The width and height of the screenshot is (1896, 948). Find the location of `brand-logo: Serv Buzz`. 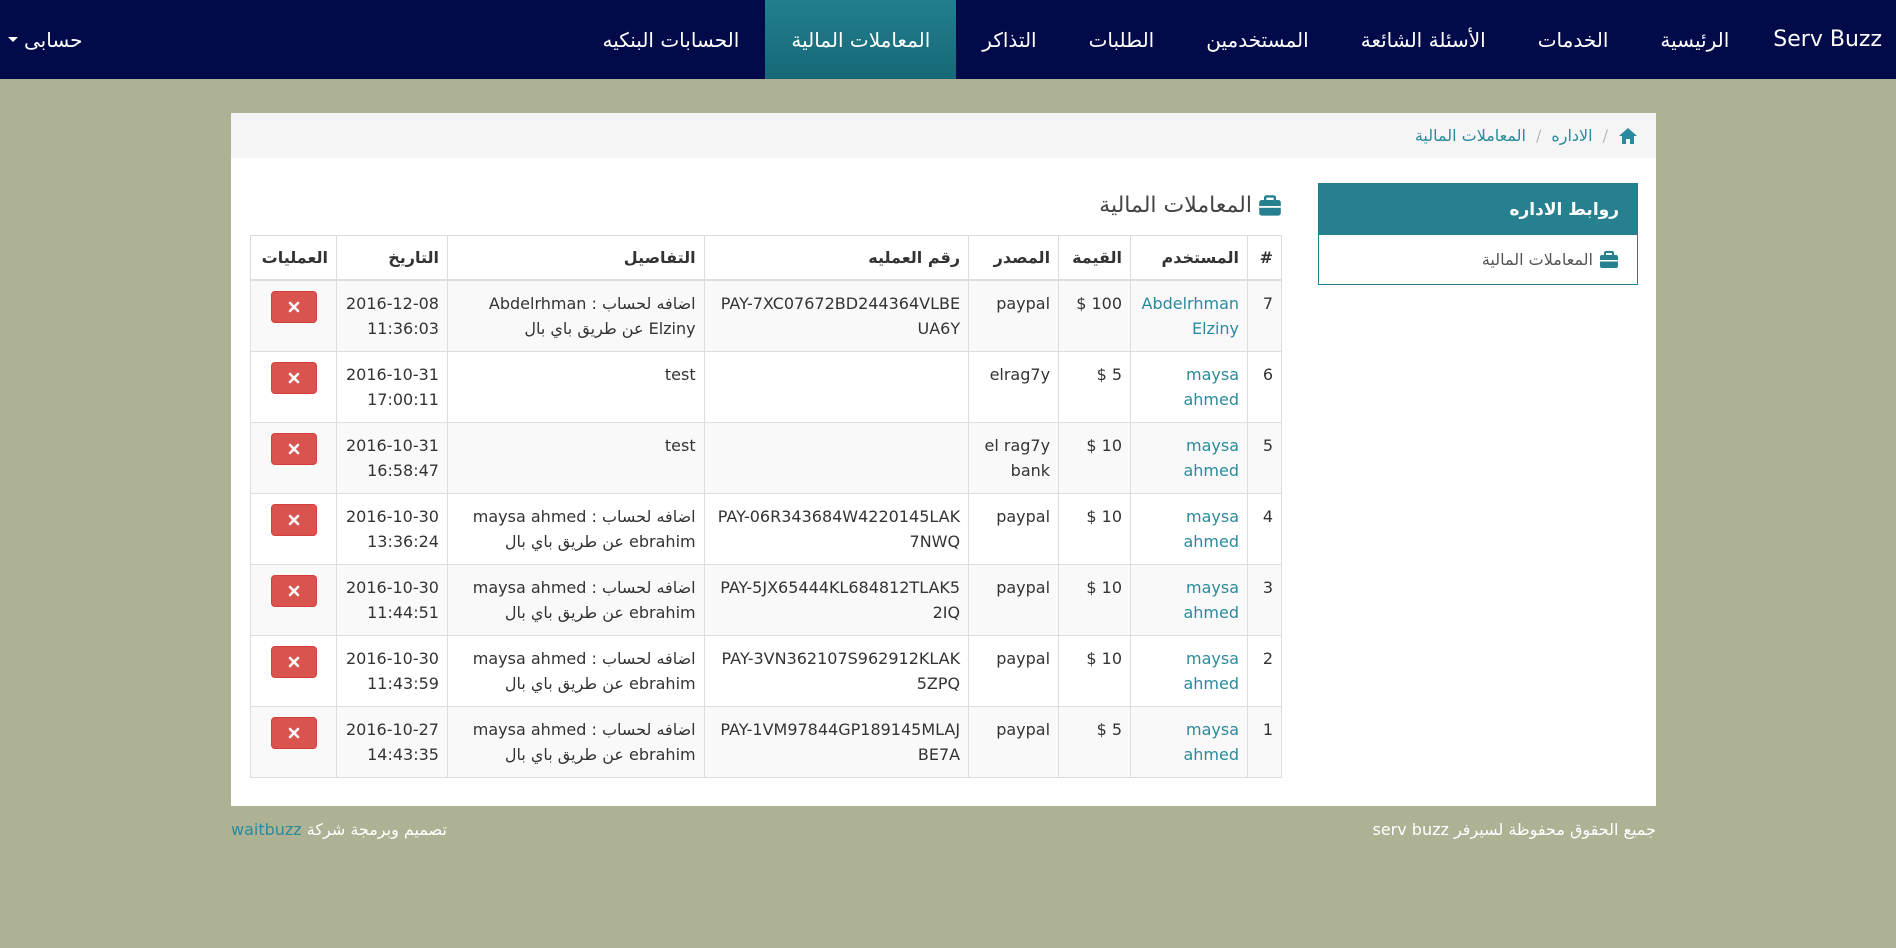

brand-logo: Serv Buzz is located at coordinates (1827, 39).